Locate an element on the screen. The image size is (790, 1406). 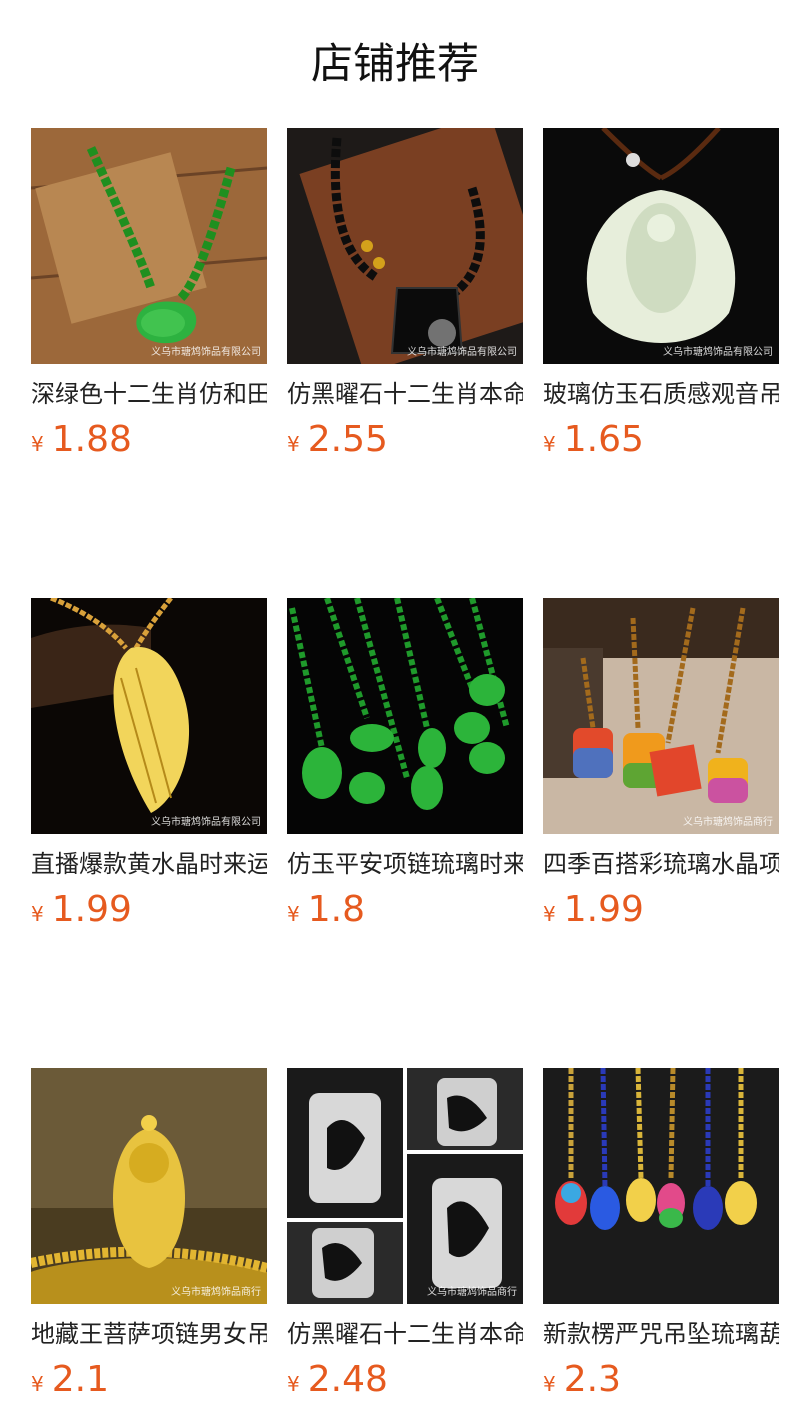
product-card: 新款楞严咒吊坠琉璃葫芦 ¥2.3 is located at coordinates (661, 1237).